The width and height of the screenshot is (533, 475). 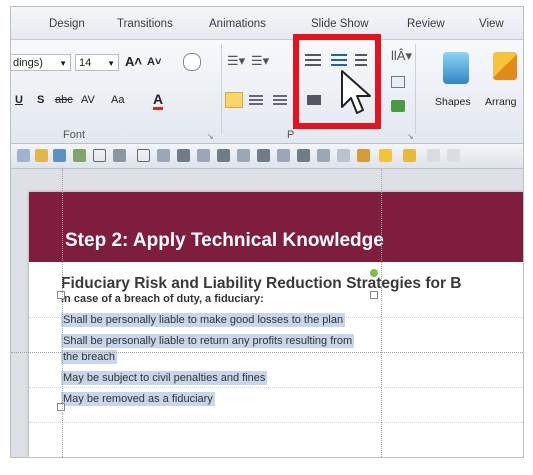 What do you see at coordinates (398, 82) in the screenshot?
I see `align-text-icon` at bounding box center [398, 82].